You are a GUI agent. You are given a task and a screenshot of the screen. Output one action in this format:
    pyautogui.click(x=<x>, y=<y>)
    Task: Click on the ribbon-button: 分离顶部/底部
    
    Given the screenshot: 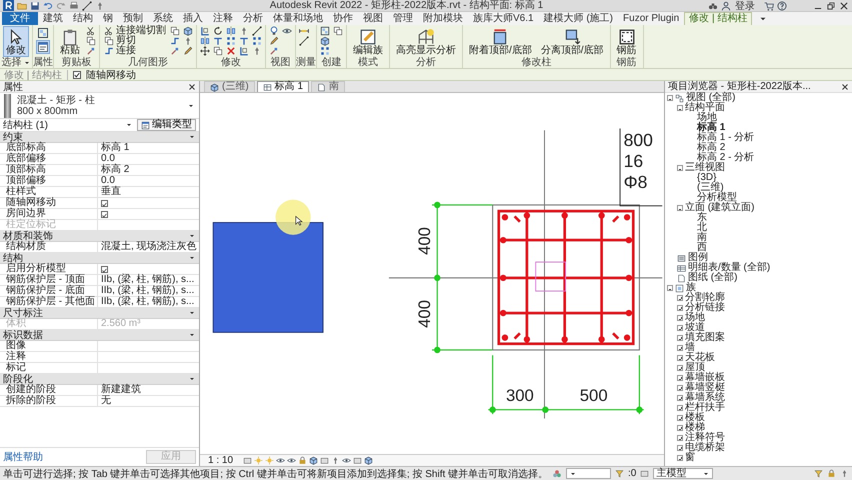 What is the action you would take?
    pyautogui.click(x=572, y=41)
    